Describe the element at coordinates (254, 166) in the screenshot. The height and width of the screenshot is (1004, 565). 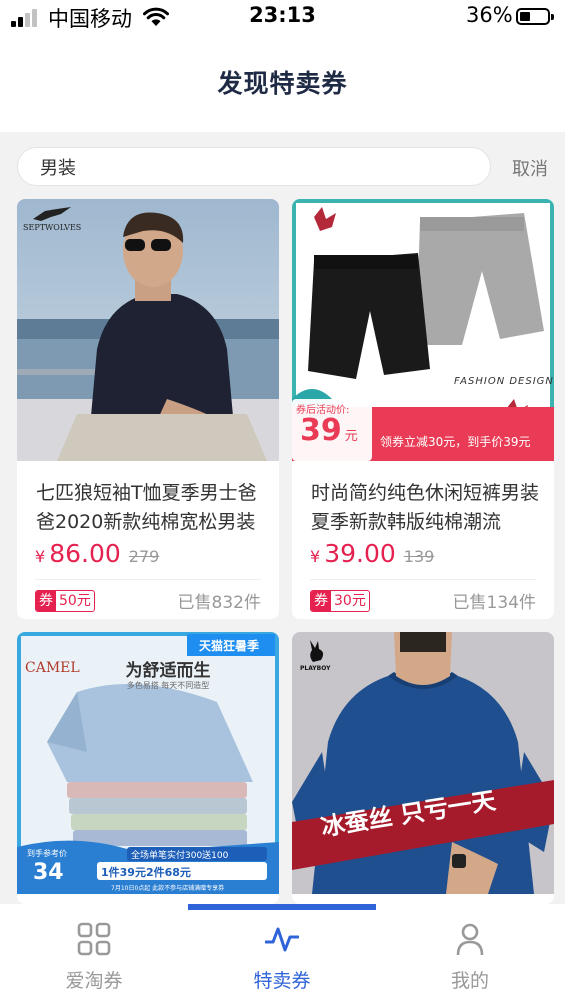
I see `search-input` at that location.